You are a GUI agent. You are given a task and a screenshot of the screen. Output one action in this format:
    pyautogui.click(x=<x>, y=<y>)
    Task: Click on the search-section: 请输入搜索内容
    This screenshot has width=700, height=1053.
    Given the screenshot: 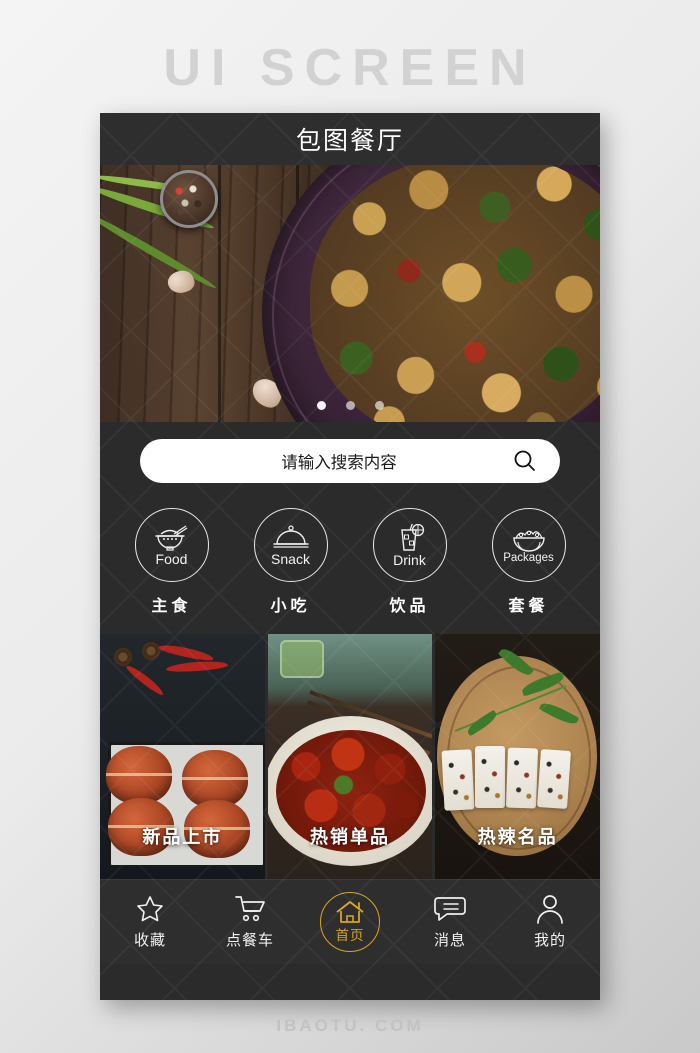 What is the action you would take?
    pyautogui.click(x=350, y=461)
    